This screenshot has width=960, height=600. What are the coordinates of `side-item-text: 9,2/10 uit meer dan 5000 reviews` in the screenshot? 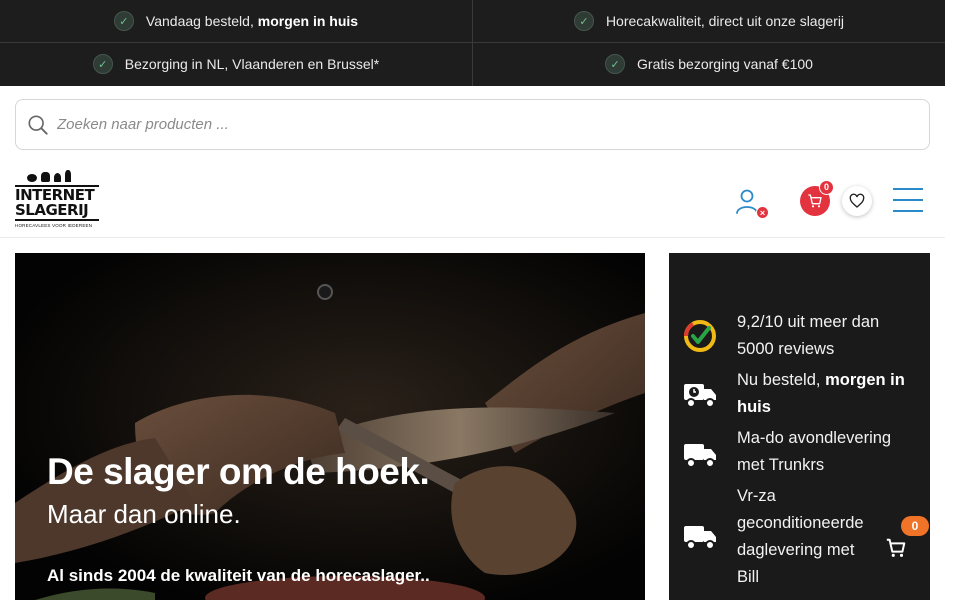 It's located at (808, 335).